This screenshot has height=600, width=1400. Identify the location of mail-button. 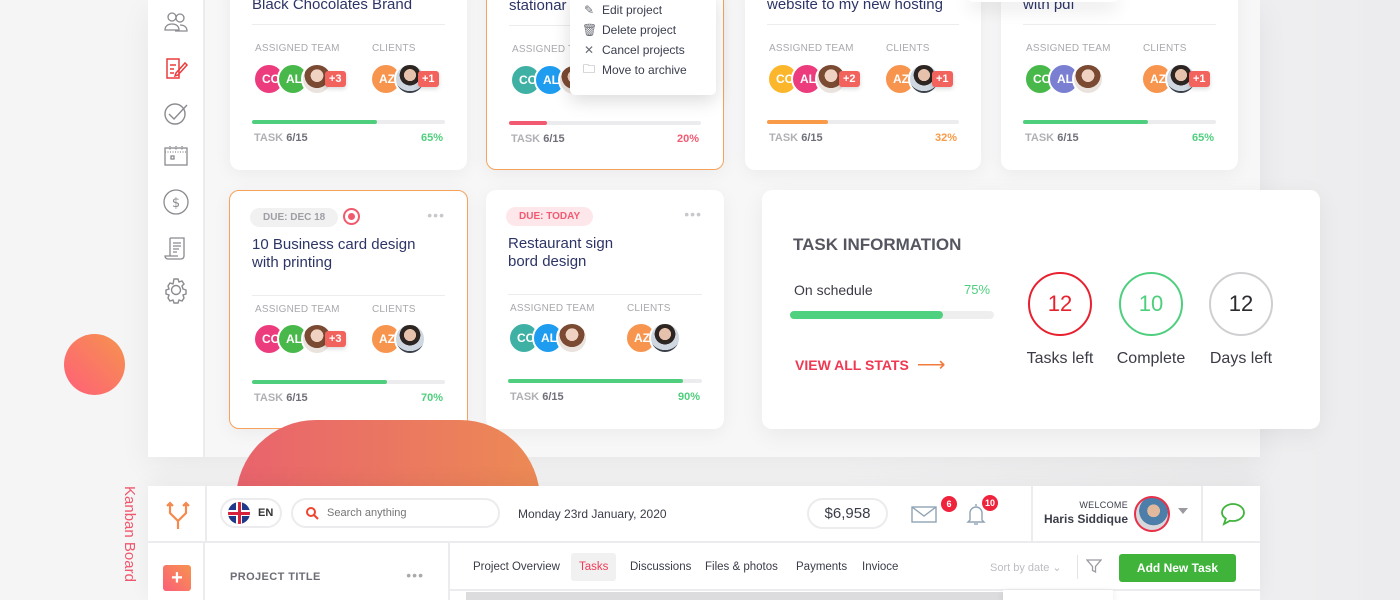
(924, 517).